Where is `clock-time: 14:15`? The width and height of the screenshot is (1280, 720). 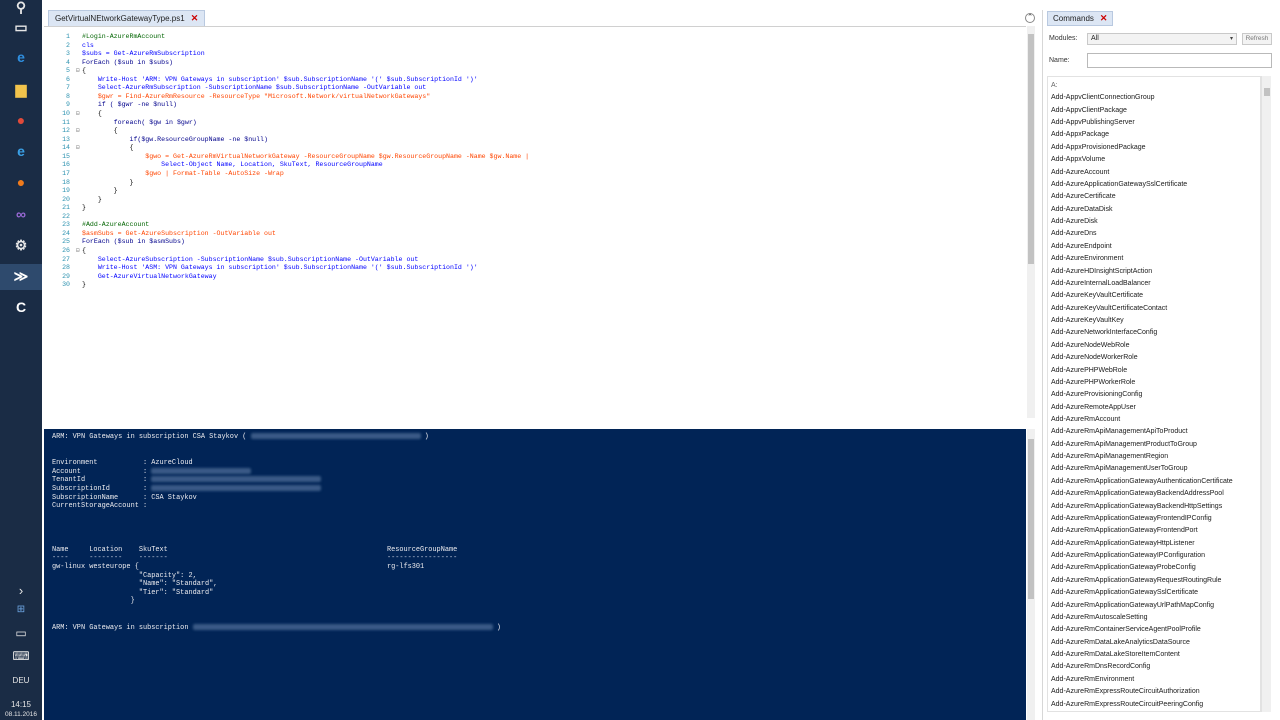 clock-time: 14:15 is located at coordinates (21, 704).